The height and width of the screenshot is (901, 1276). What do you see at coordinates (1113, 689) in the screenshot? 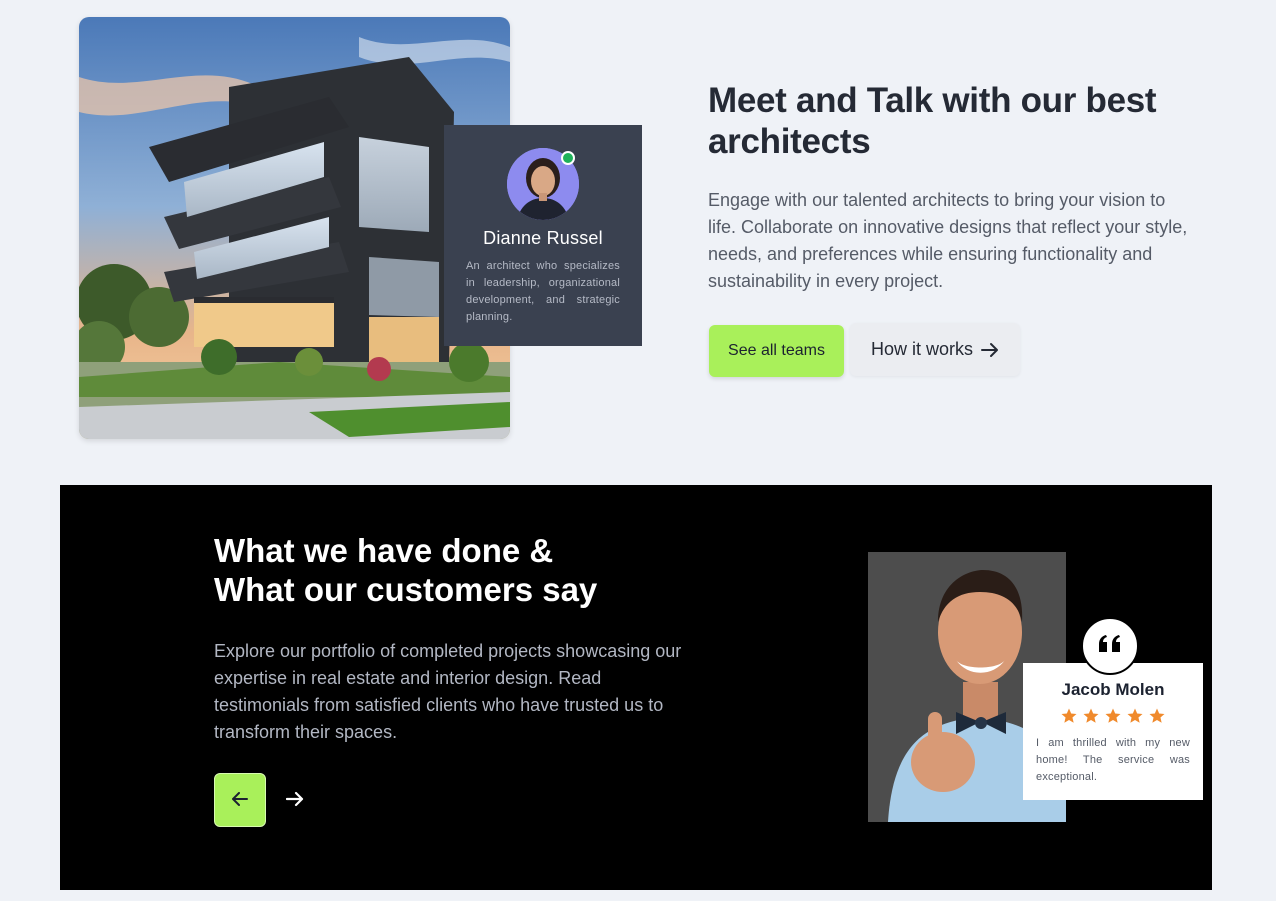
I see `reviewer-name: Jacob Molen` at bounding box center [1113, 689].